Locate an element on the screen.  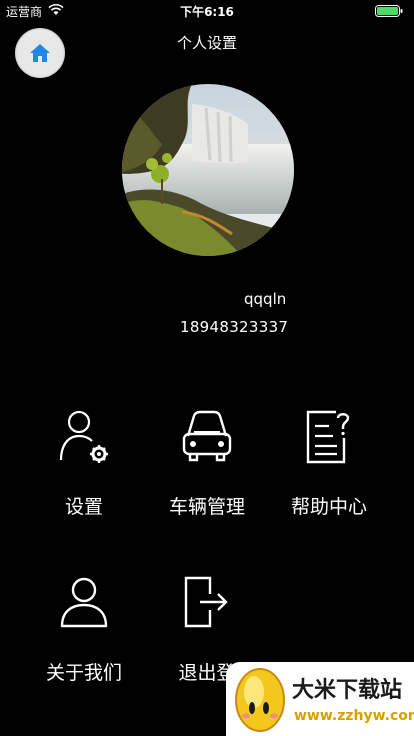
avatar is located at coordinates (208, 170).